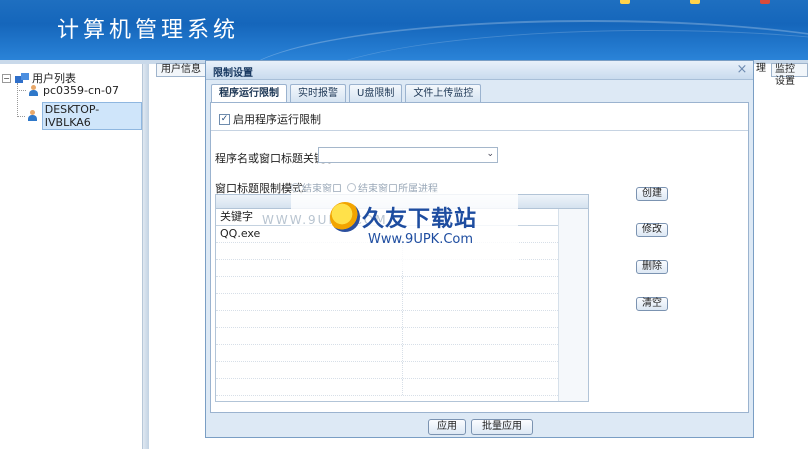 This screenshot has width=808, height=449. Describe the element at coordinates (81, 90) in the screenshot. I see `tree-item-label: pc0359-cn-07` at that location.